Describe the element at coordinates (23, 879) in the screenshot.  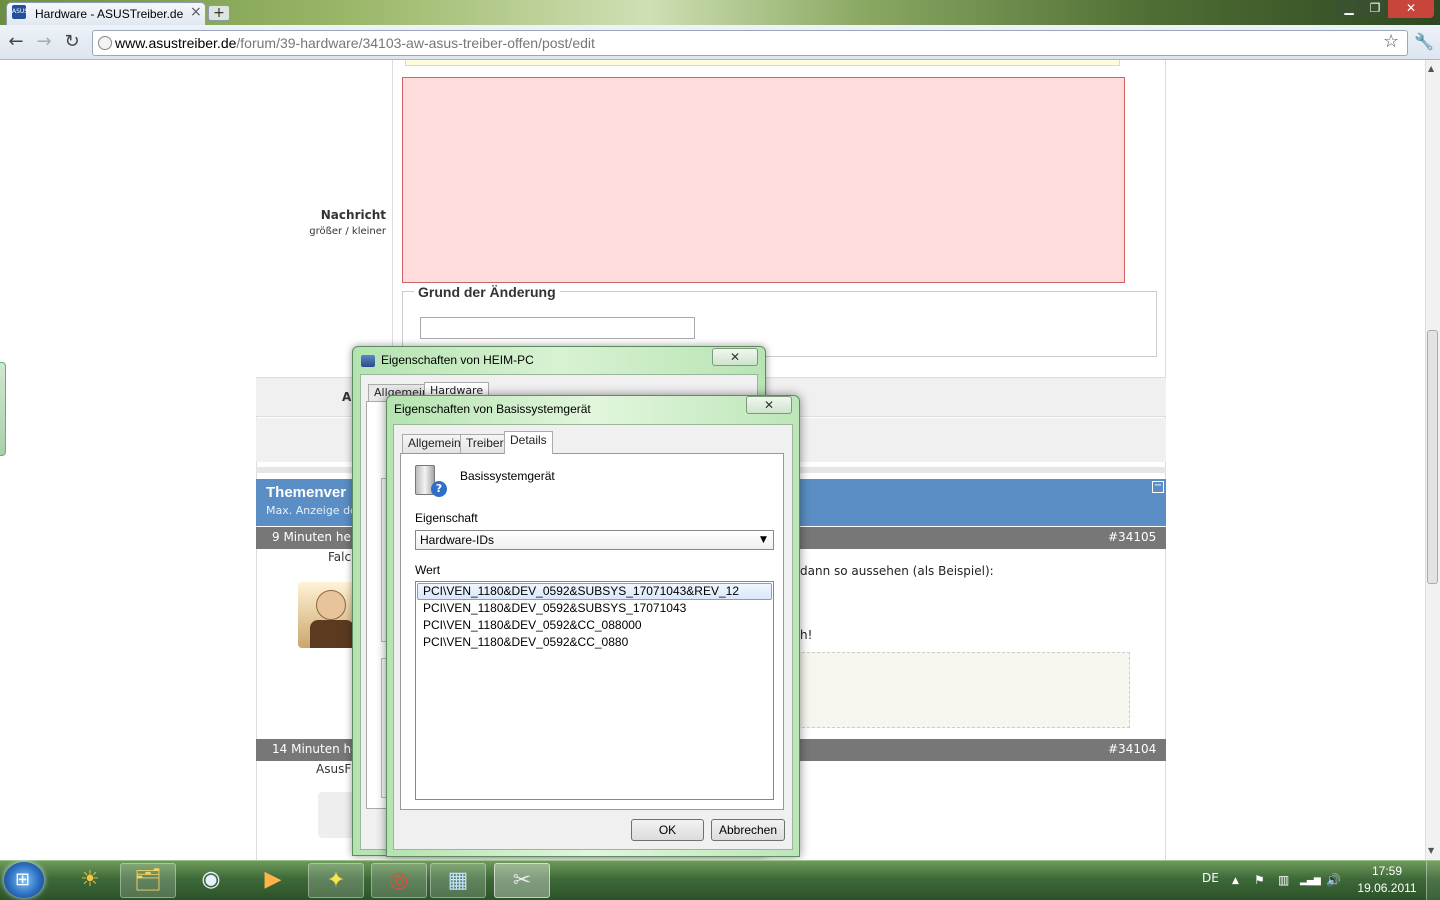
I see `windows-logo-icon: ⊞` at that location.